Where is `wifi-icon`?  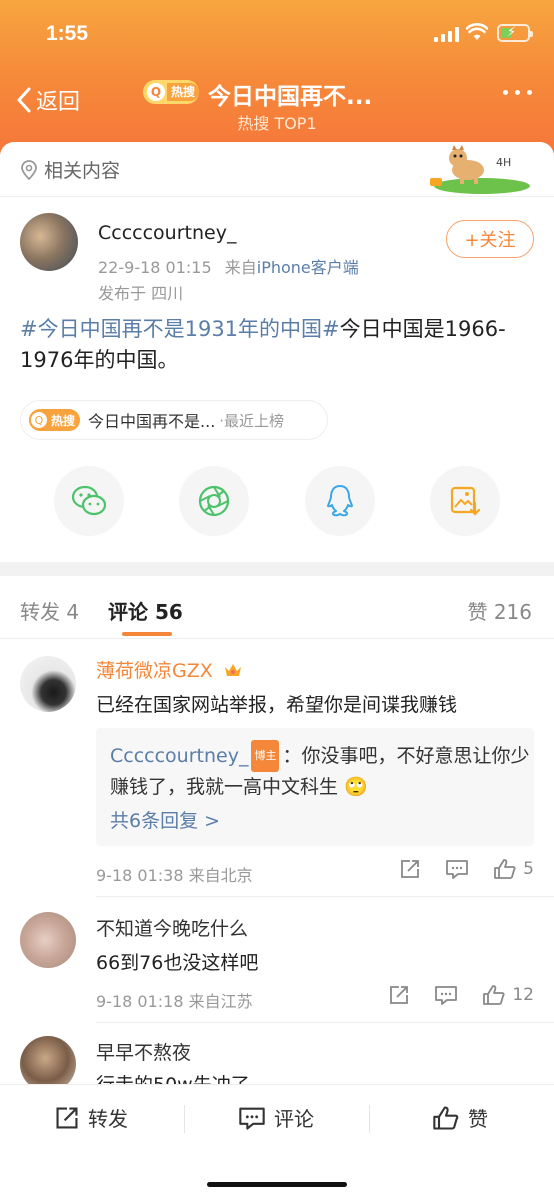 wifi-icon is located at coordinates (477, 31).